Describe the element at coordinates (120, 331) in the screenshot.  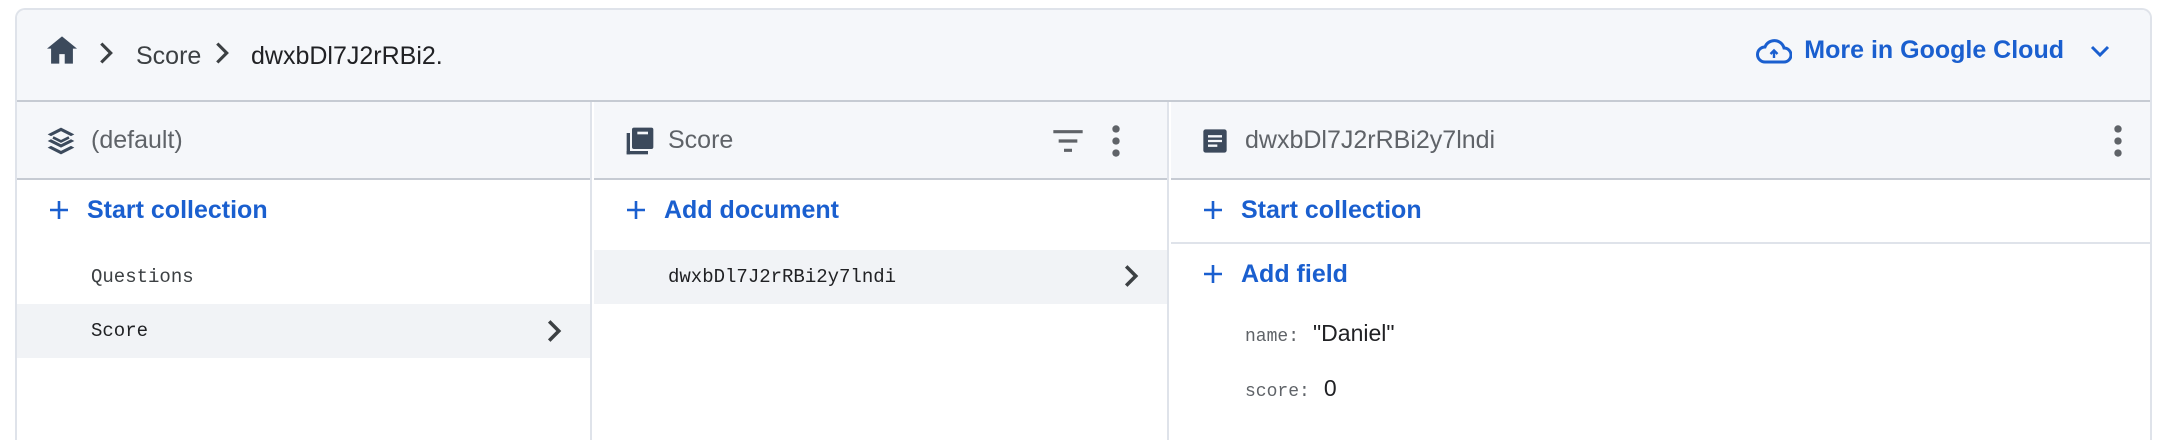
I see `list-item-label: Score` at that location.